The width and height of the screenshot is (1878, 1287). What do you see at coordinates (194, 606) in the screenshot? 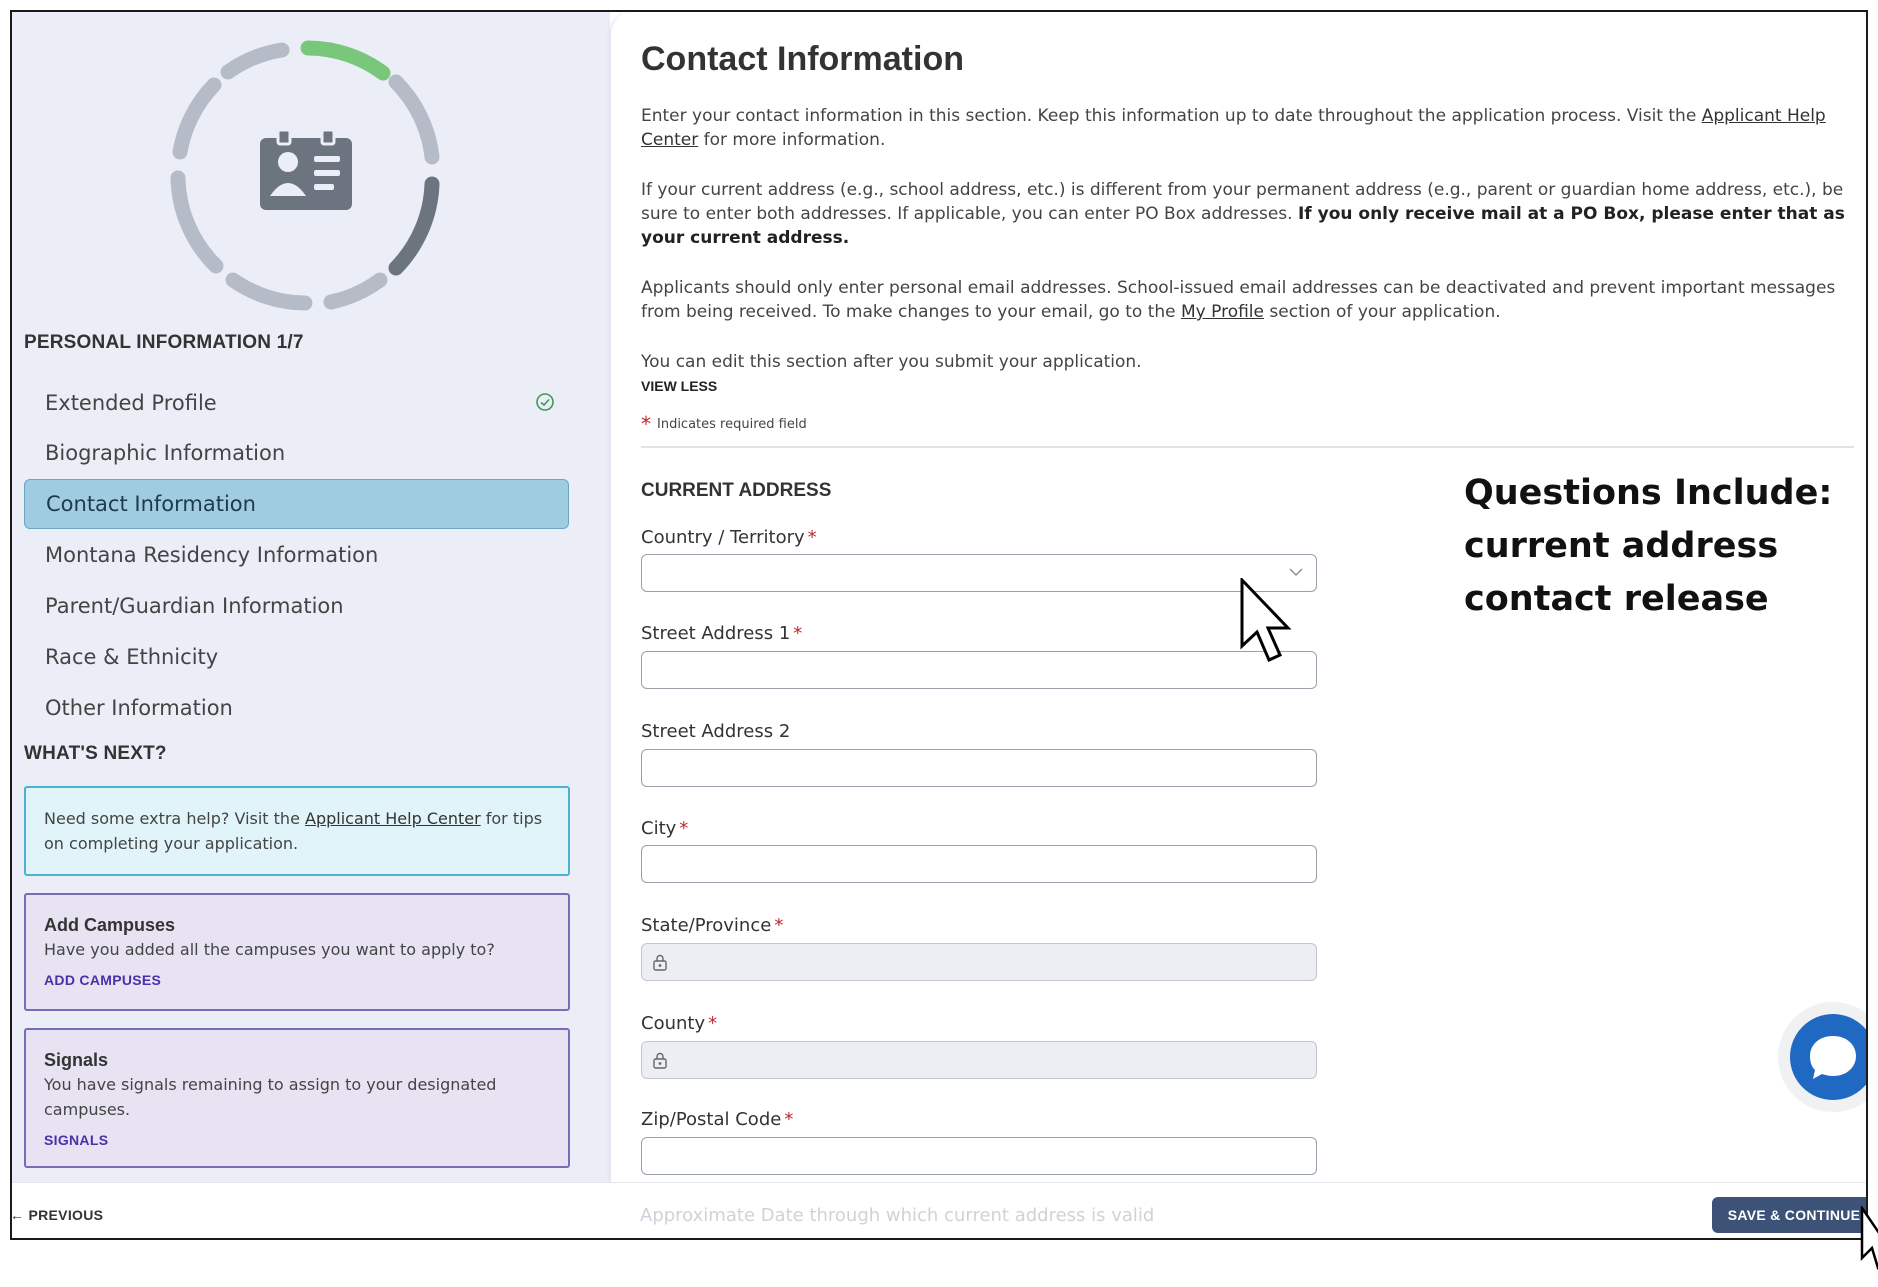
I see `sidebar-item-label: Parent/Guardian Information` at bounding box center [194, 606].